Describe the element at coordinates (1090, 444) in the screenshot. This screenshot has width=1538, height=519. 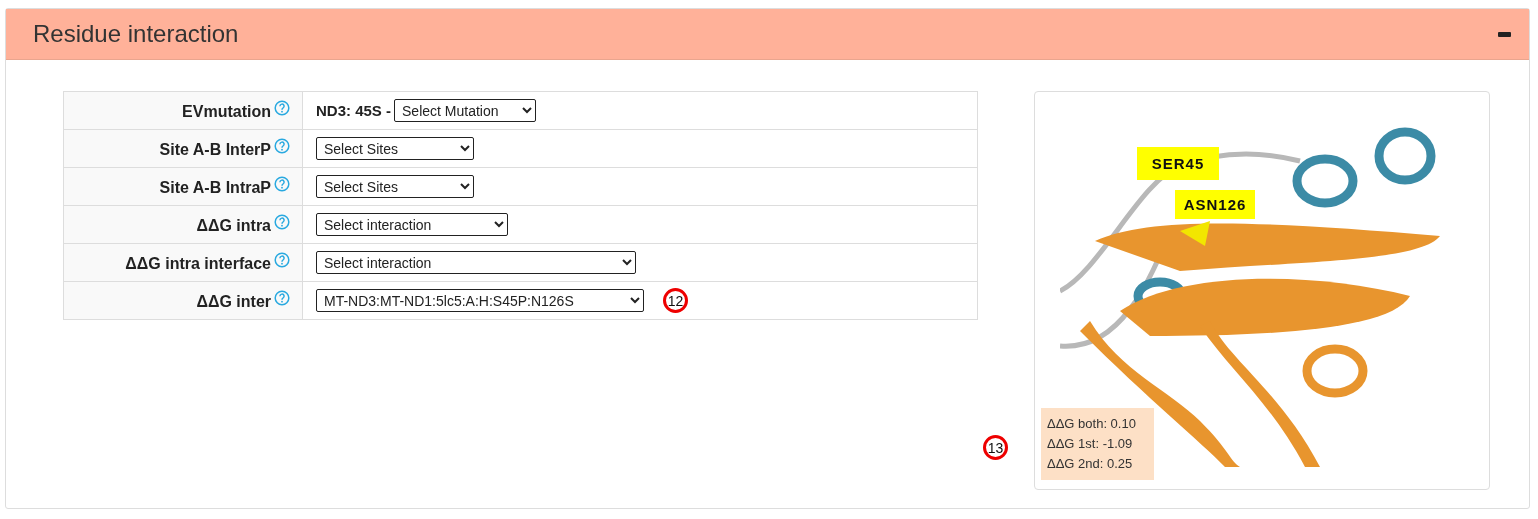
I see `stat-line: ΔΔG 1st: -1.09` at that location.